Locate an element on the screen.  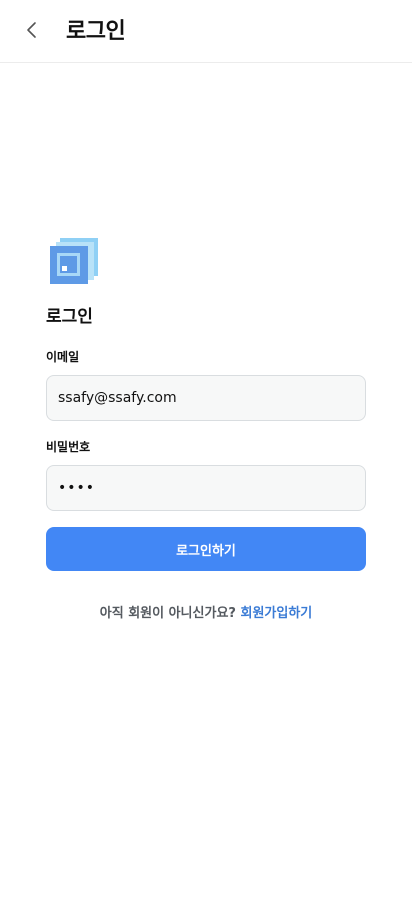
back-button is located at coordinates (32, 32).